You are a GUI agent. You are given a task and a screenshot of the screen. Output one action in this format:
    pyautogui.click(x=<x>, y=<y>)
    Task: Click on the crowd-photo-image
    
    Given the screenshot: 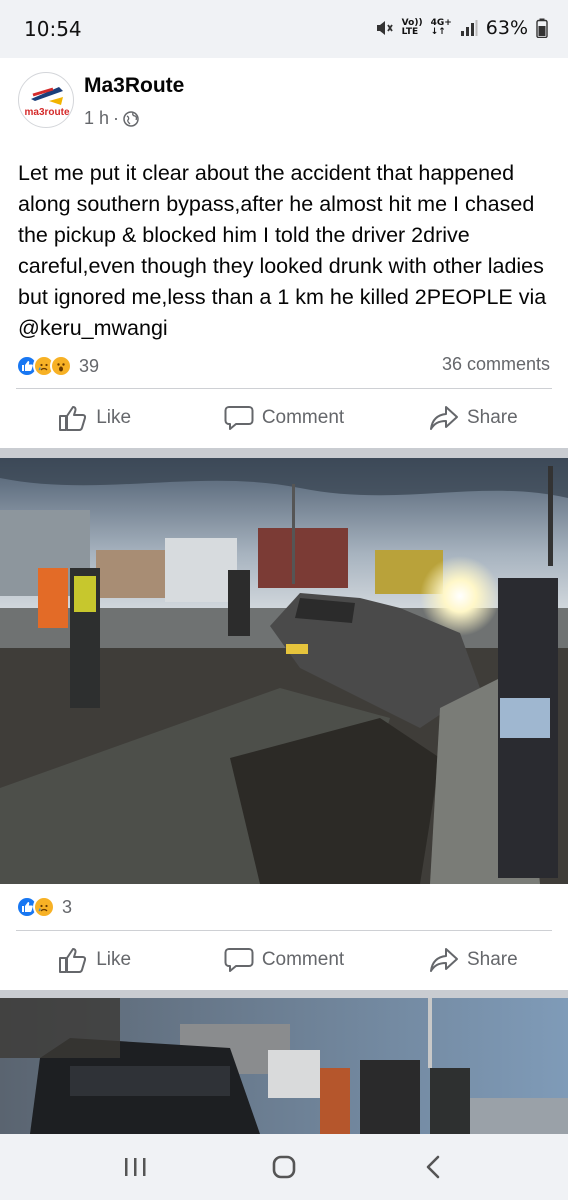 What is the action you would take?
    pyautogui.click(x=284, y=1066)
    